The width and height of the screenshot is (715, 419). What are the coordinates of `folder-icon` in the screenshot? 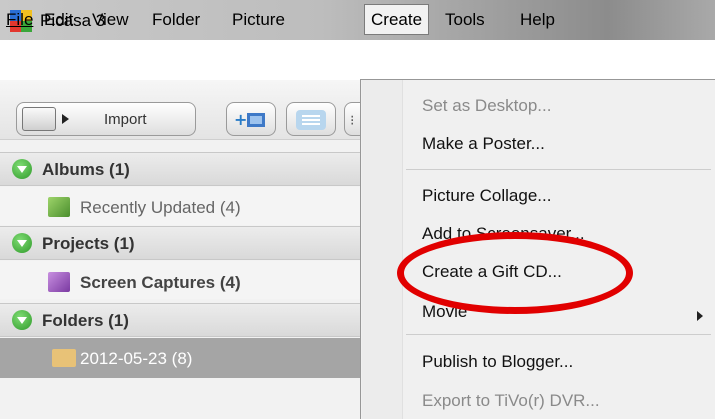 It's located at (64, 358).